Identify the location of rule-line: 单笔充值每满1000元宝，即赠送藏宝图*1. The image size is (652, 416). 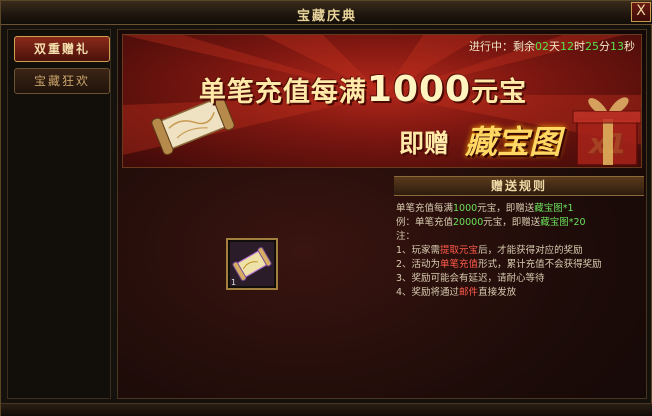
(521, 209).